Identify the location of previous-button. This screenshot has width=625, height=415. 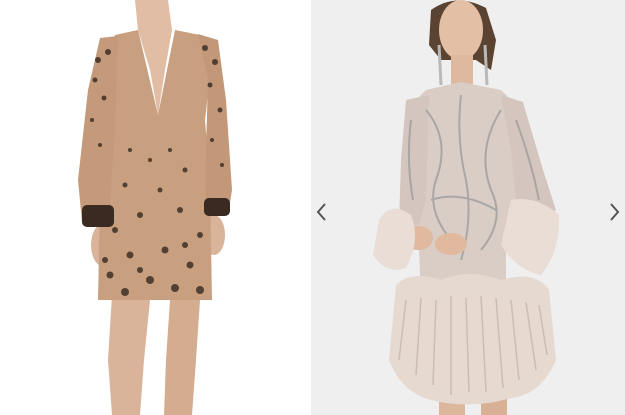
(321, 212).